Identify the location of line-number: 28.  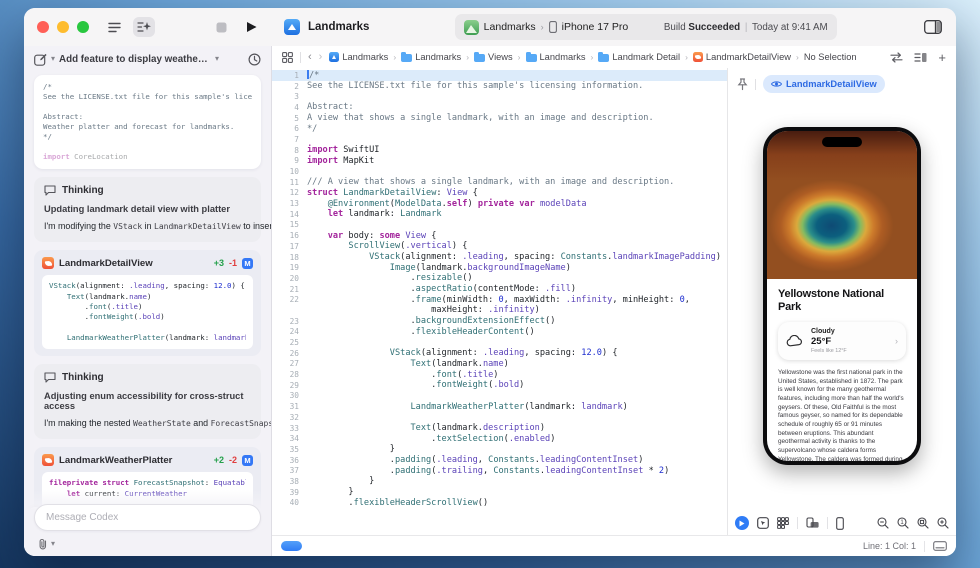
(294, 375).